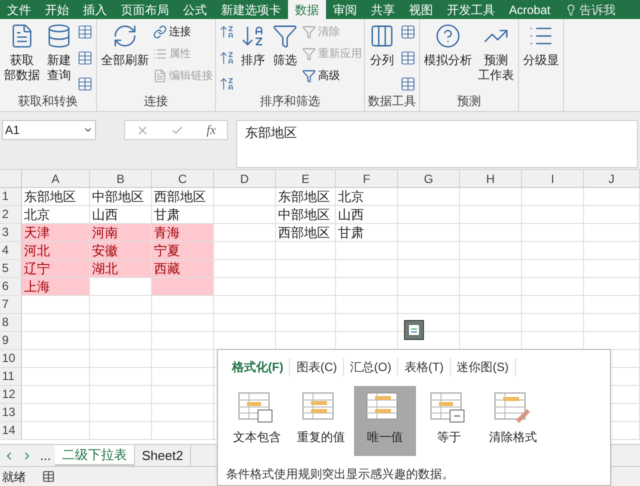 The image size is (640, 486). What do you see at coordinates (49, 130) in the screenshot?
I see `name-box: A1` at bounding box center [49, 130].